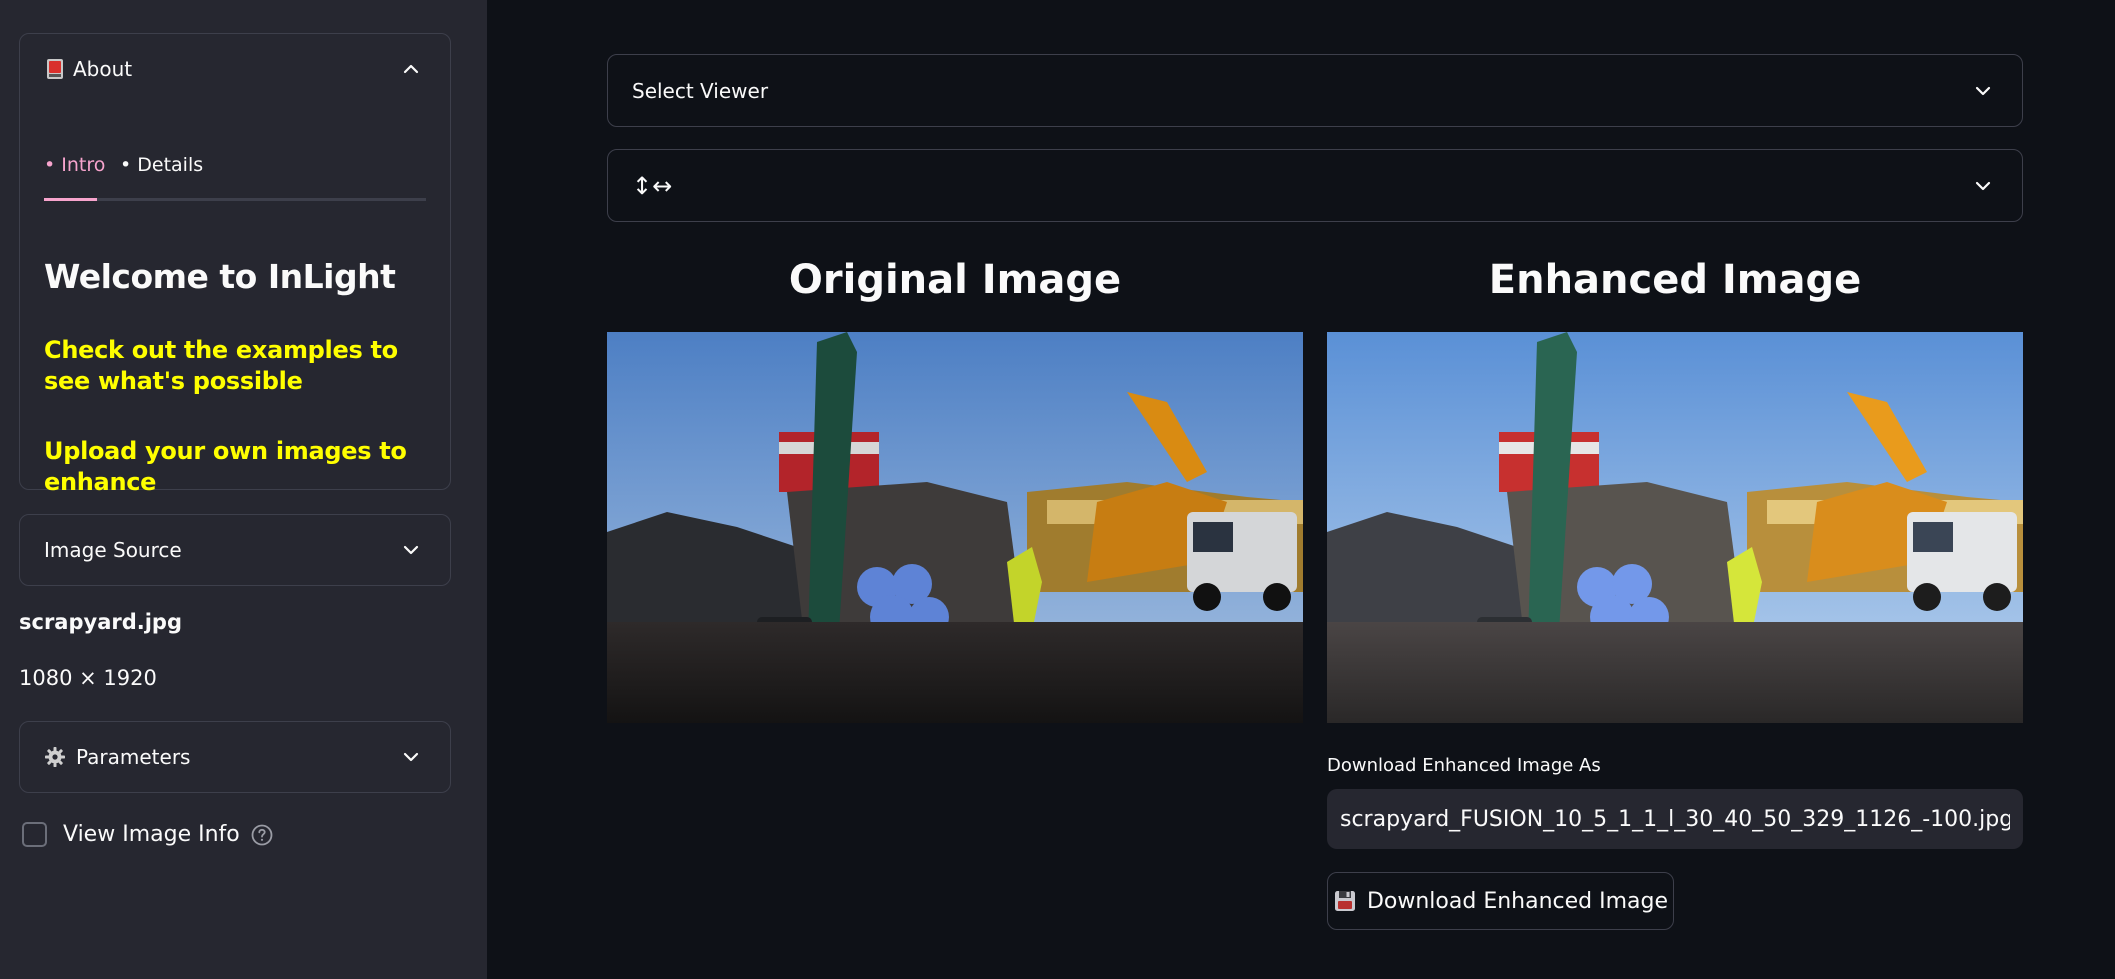  Describe the element at coordinates (100, 622) in the screenshot. I see `file-name: scrapyard.jpg` at that location.